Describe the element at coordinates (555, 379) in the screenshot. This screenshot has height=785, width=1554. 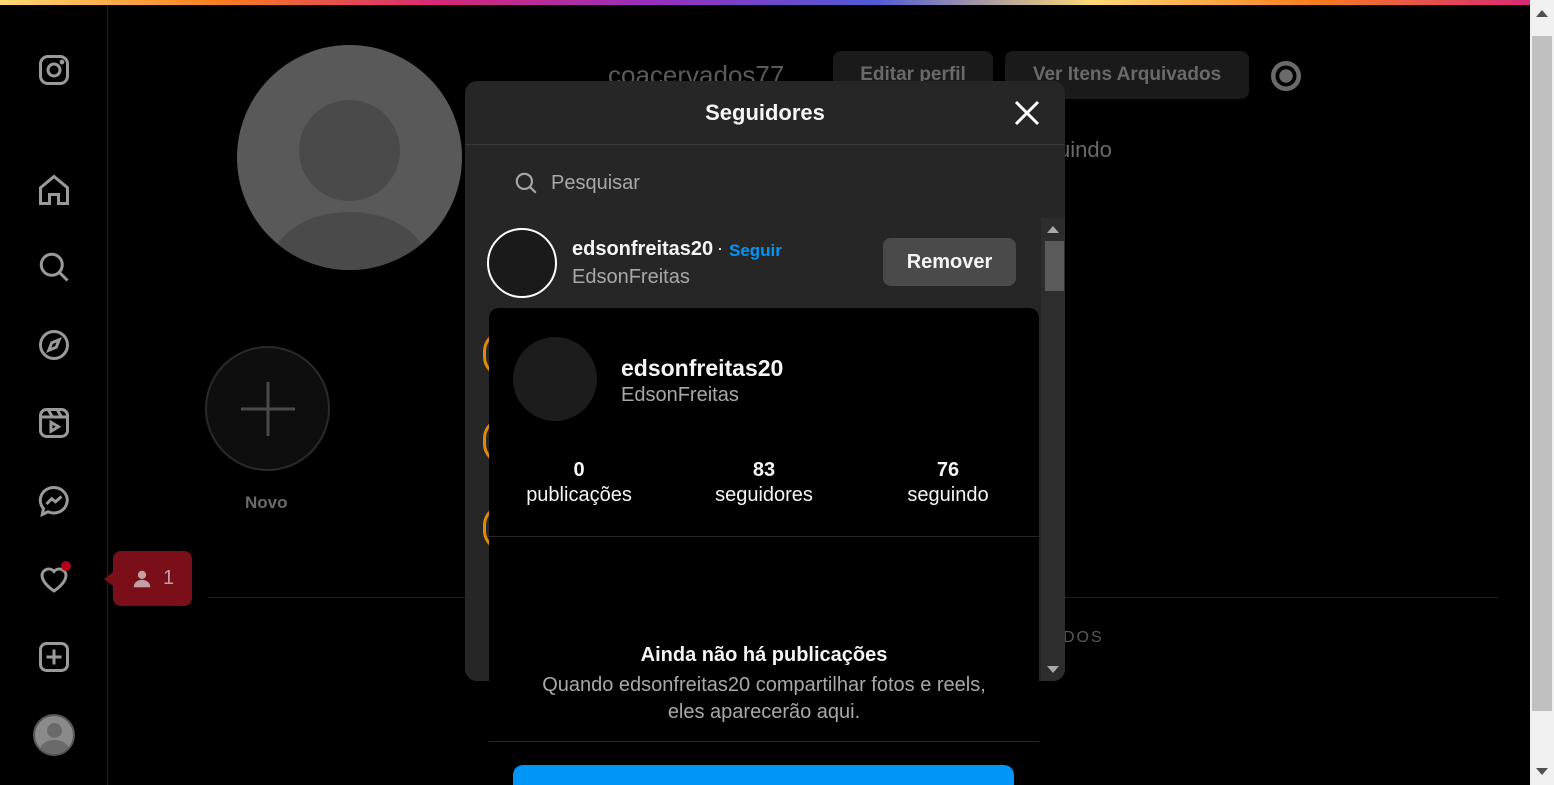
I see `hover-card-avatar` at that location.